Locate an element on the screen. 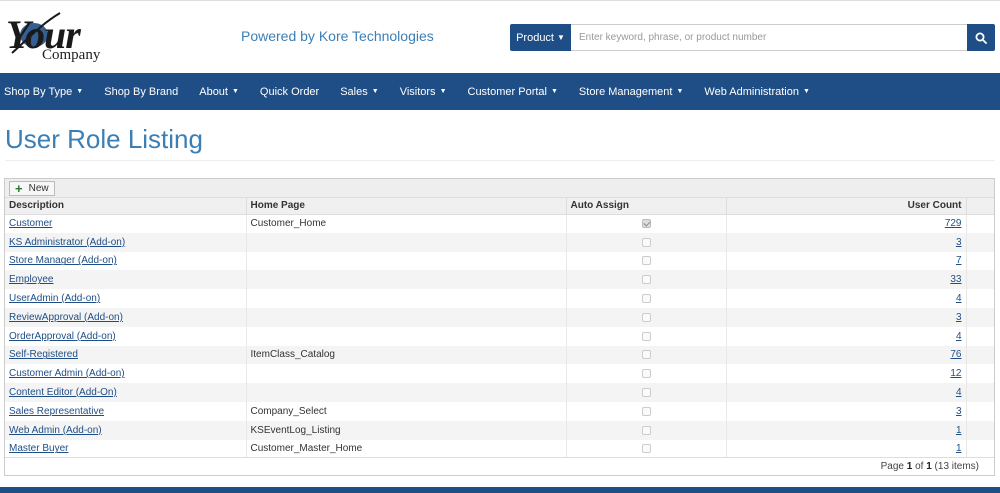 This screenshot has width=1000, height=493. cell-description: Employee is located at coordinates (126, 280).